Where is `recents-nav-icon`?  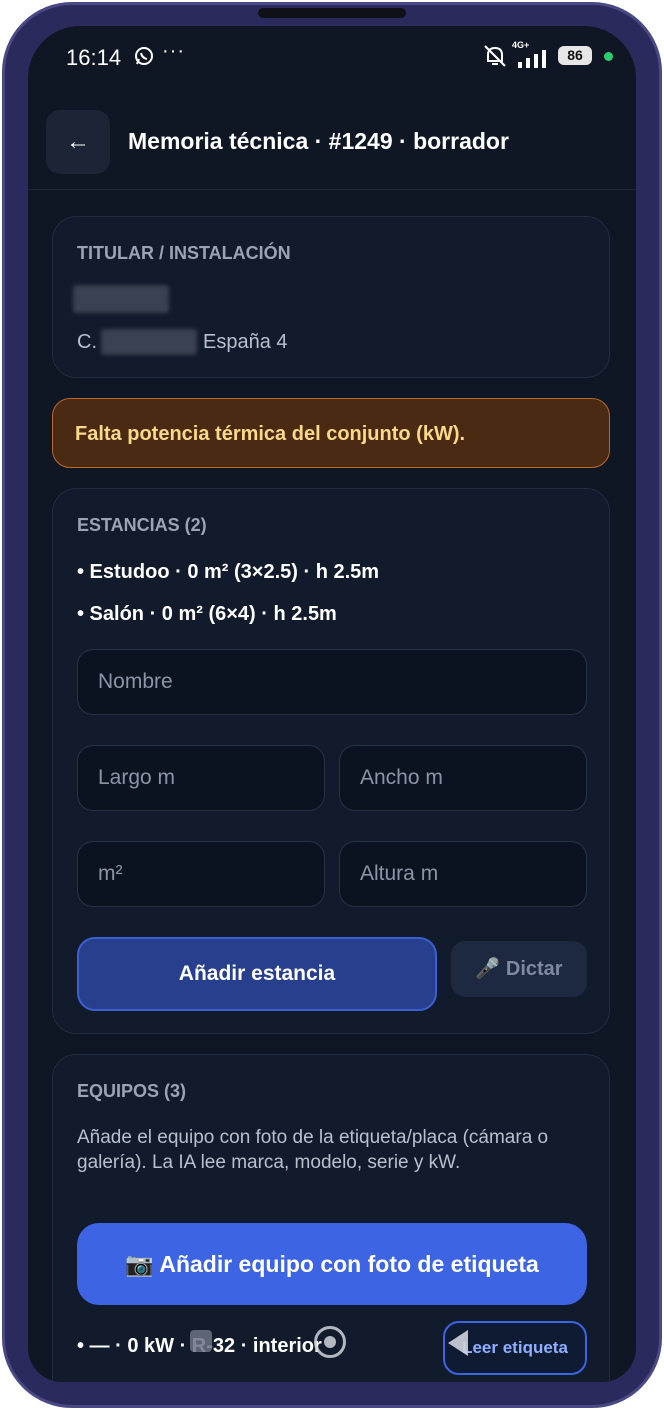 recents-nav-icon is located at coordinates (201, 1341).